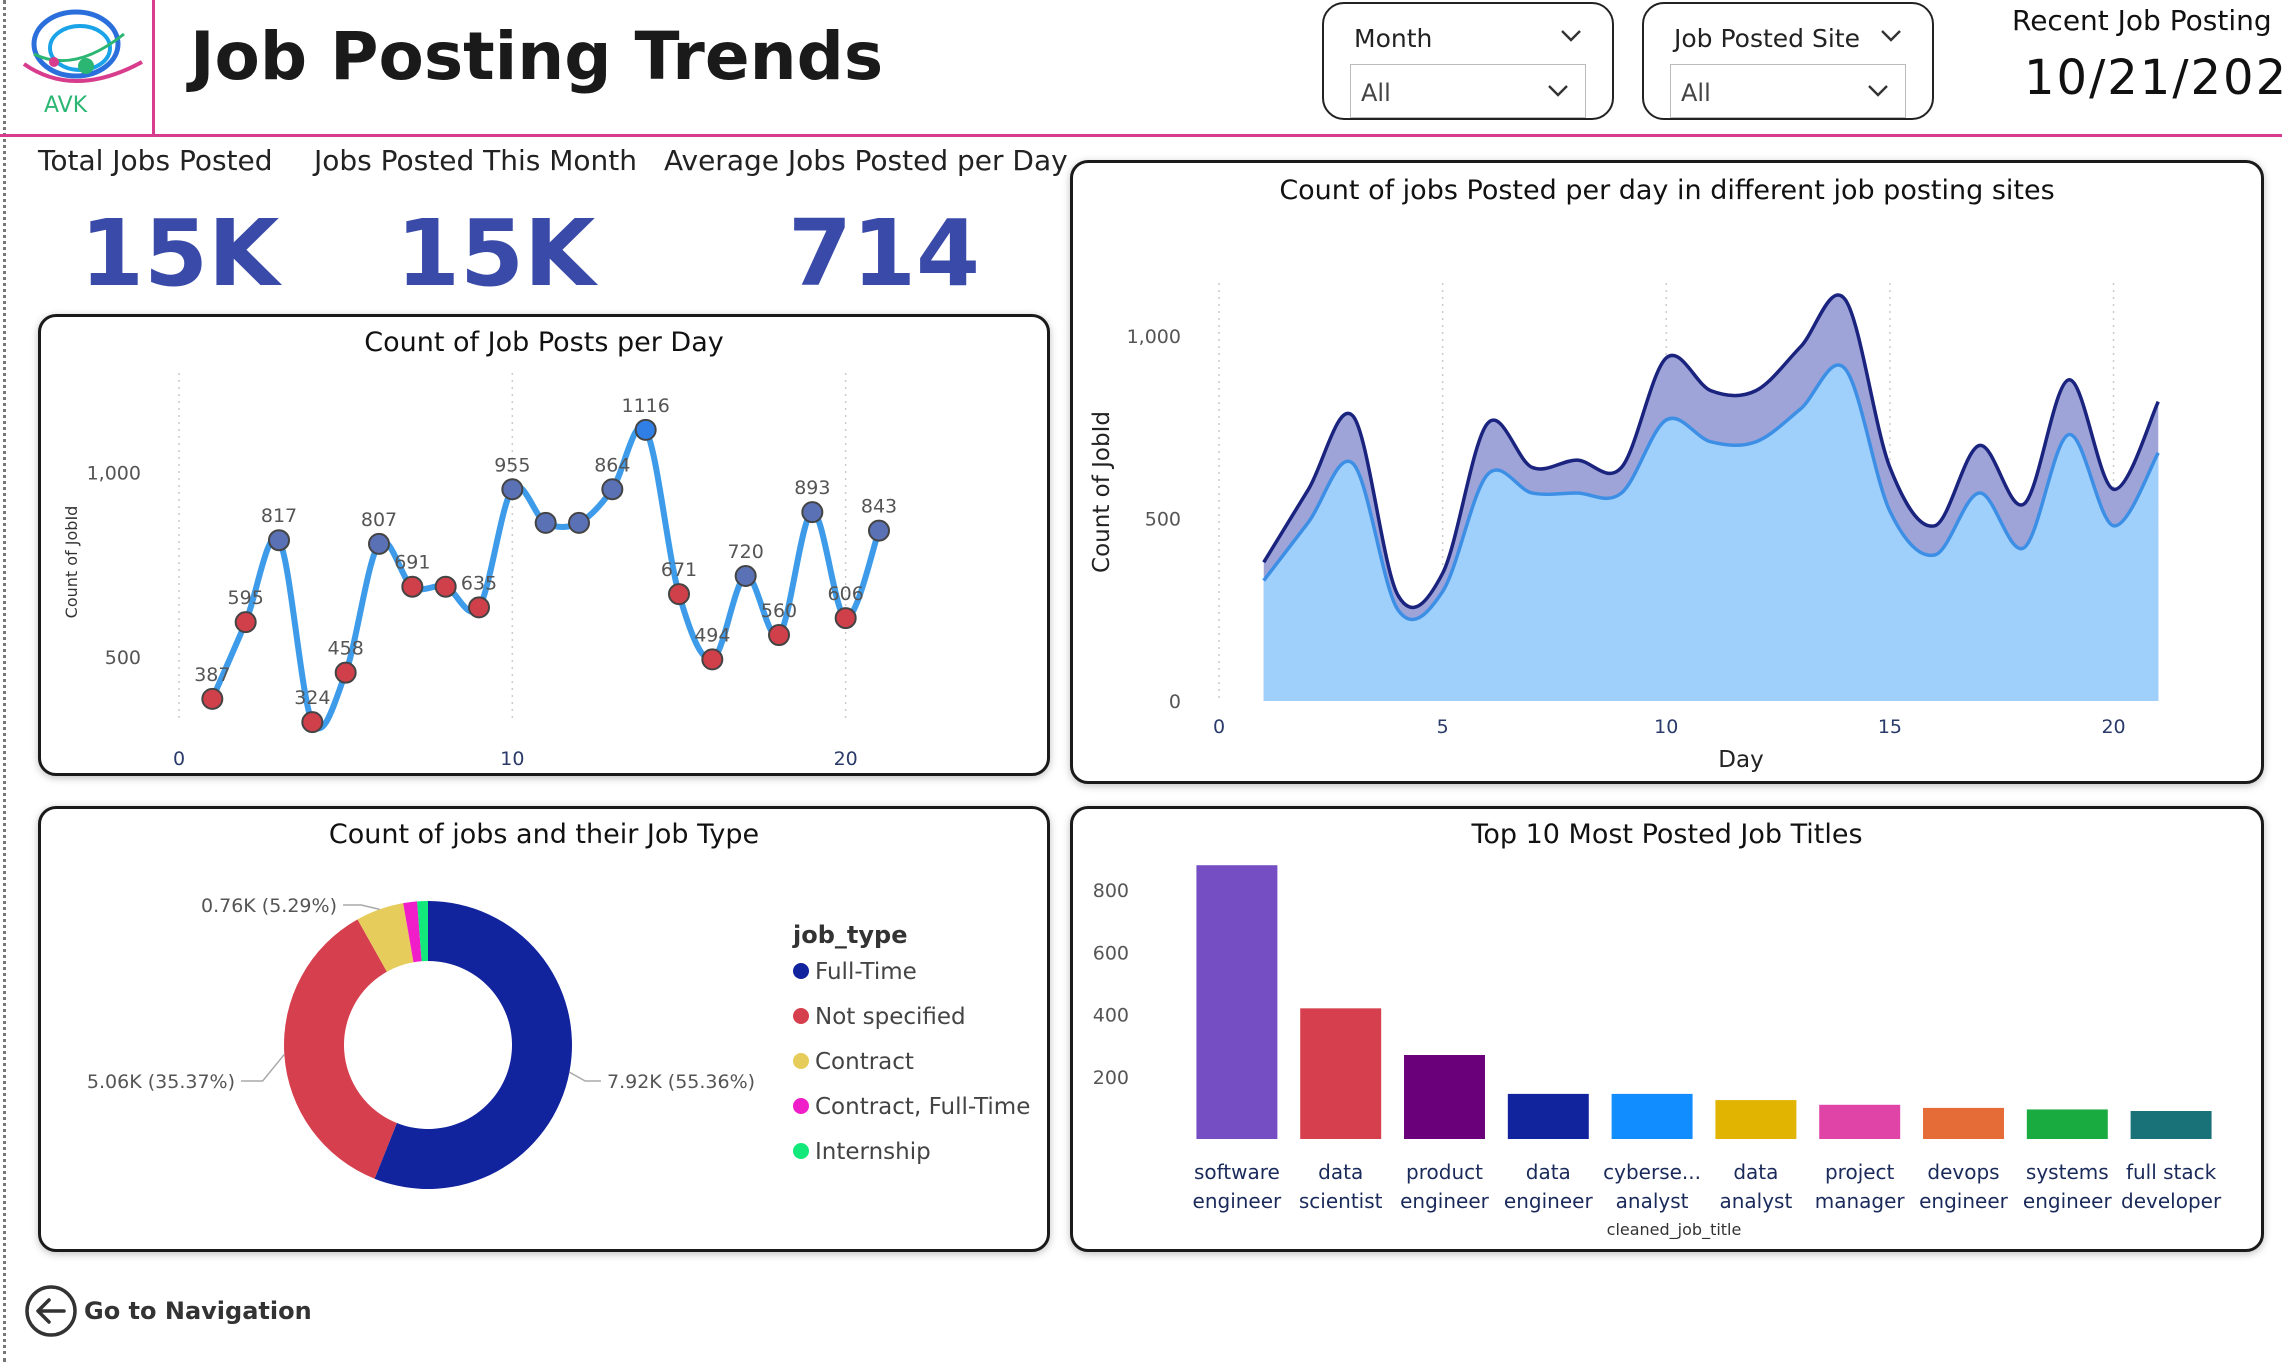 This screenshot has width=2282, height=1362. What do you see at coordinates (537, 56) in the screenshot?
I see `page-title: Job Posting Trends` at bounding box center [537, 56].